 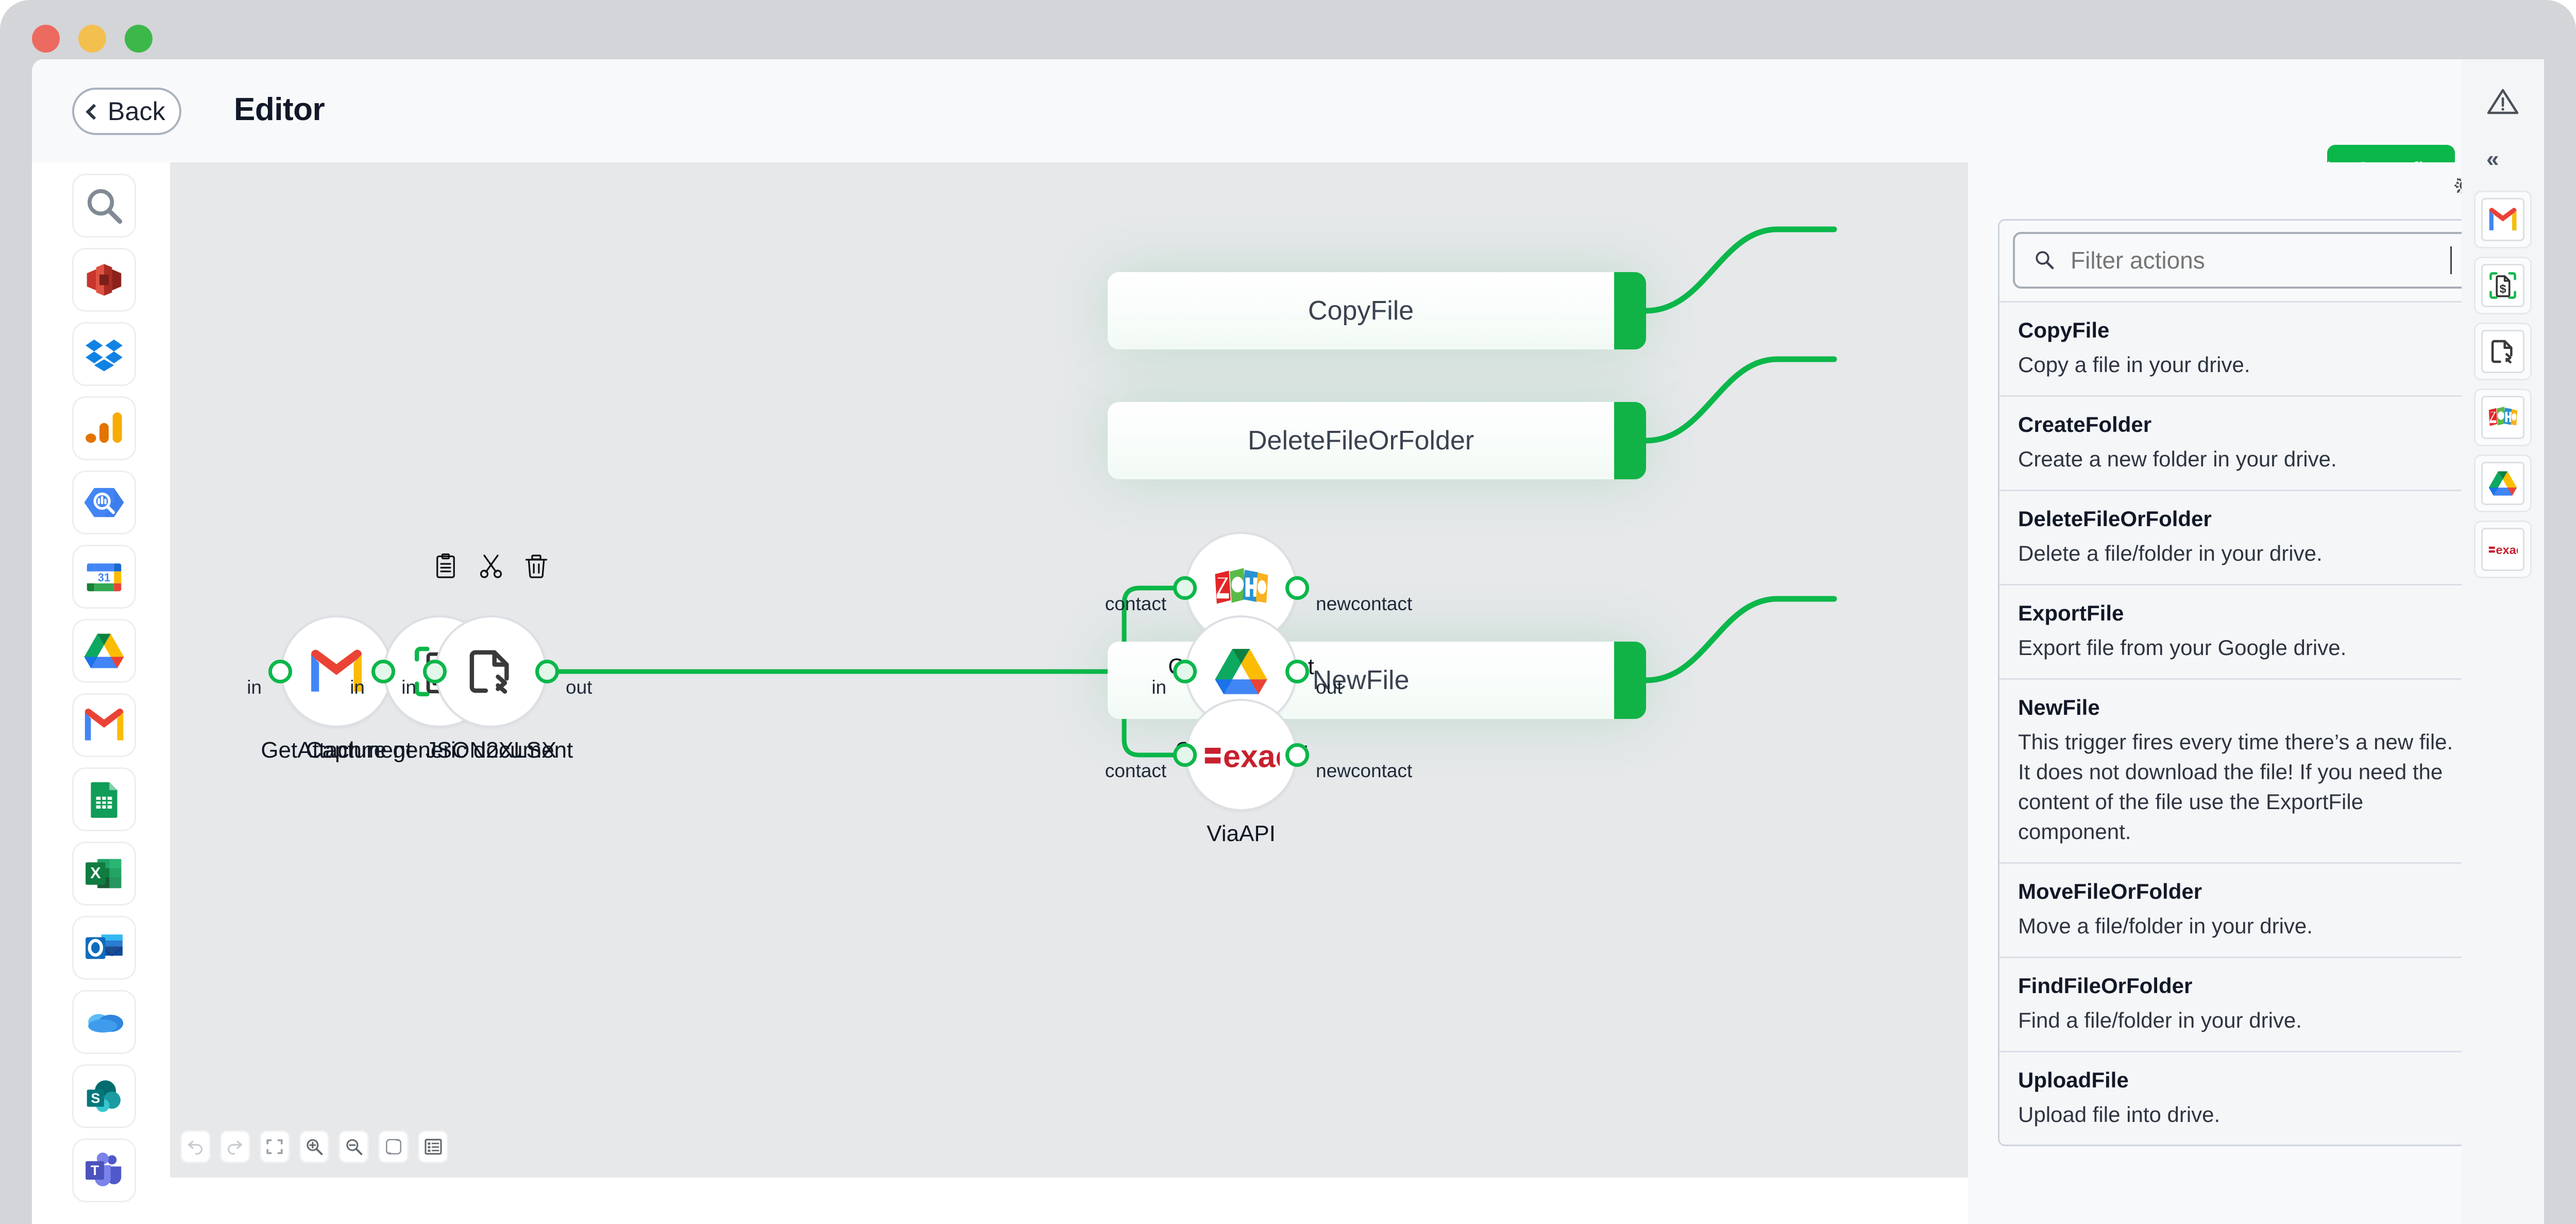 I want to click on mini-rail-item-gmail, so click(x=2503, y=219).